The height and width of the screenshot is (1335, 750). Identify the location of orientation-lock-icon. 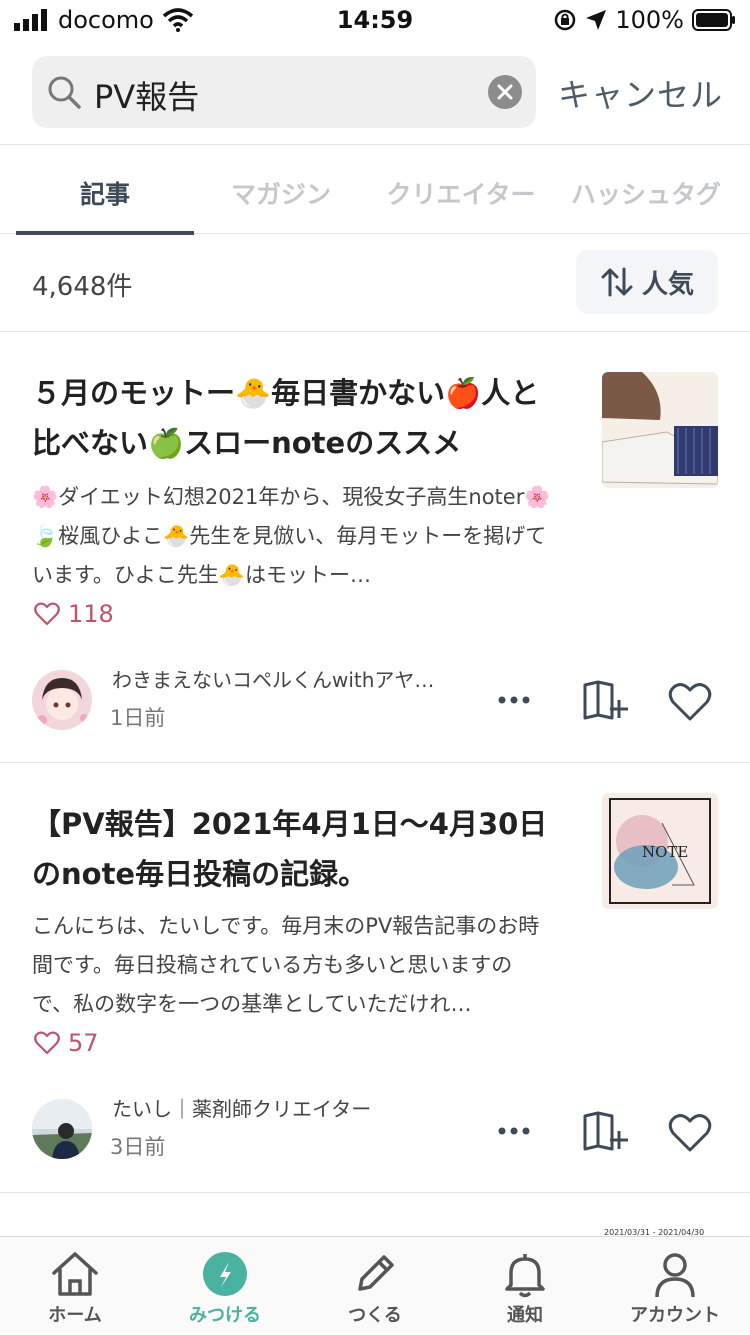
(565, 20).